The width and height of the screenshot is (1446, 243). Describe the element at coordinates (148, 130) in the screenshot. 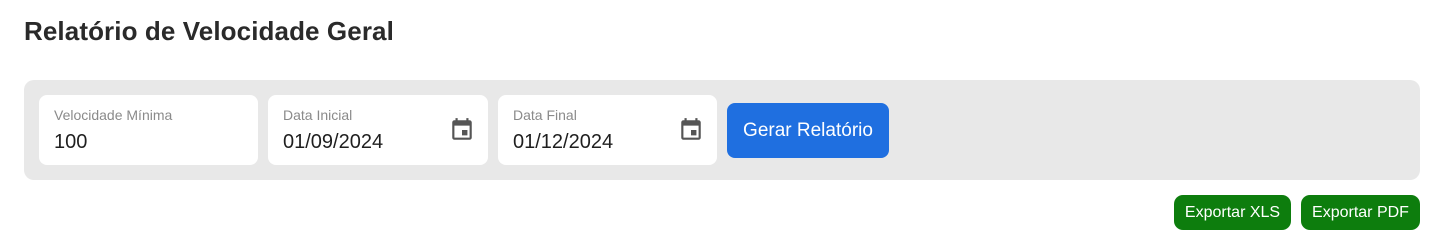

I see `min-speed-field: Velocidade Mínima 100` at that location.